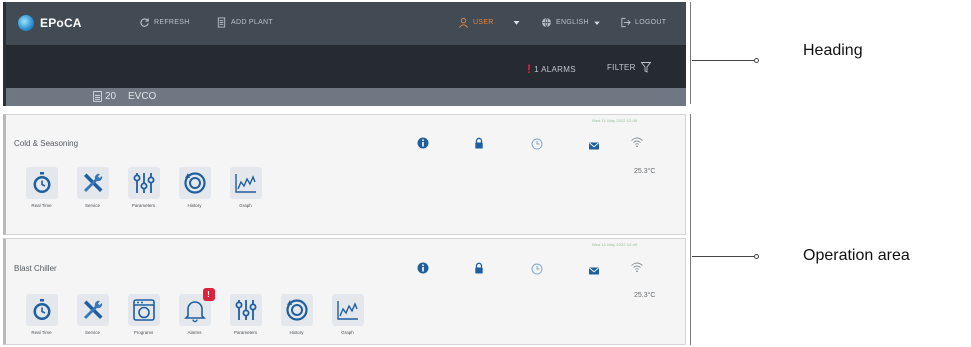 This screenshot has width=971, height=347. I want to click on alarms-indicator: ! 1 ALARMS, so click(551, 69).